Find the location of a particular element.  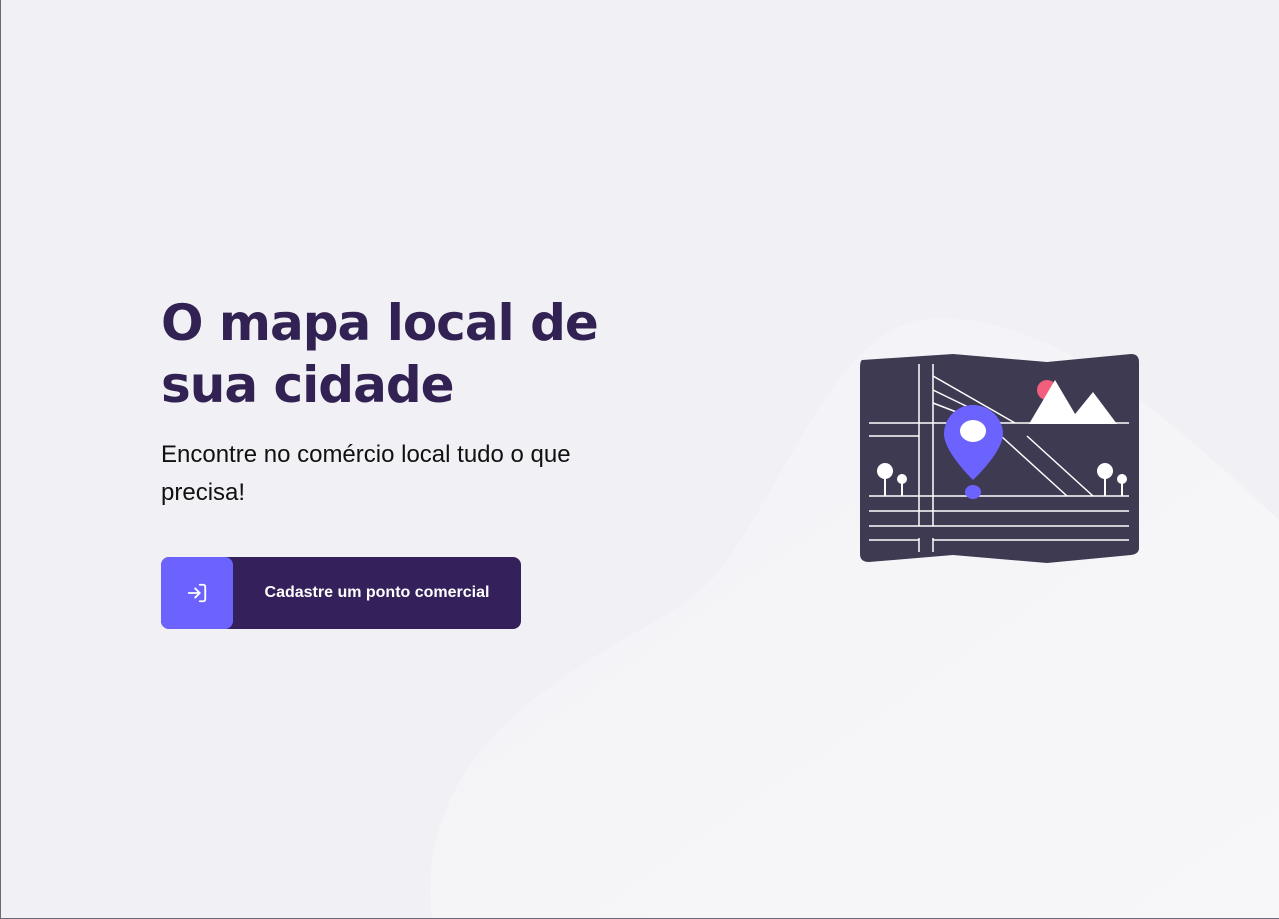

page-title-line-2: sua cidade is located at coordinates (308, 385).